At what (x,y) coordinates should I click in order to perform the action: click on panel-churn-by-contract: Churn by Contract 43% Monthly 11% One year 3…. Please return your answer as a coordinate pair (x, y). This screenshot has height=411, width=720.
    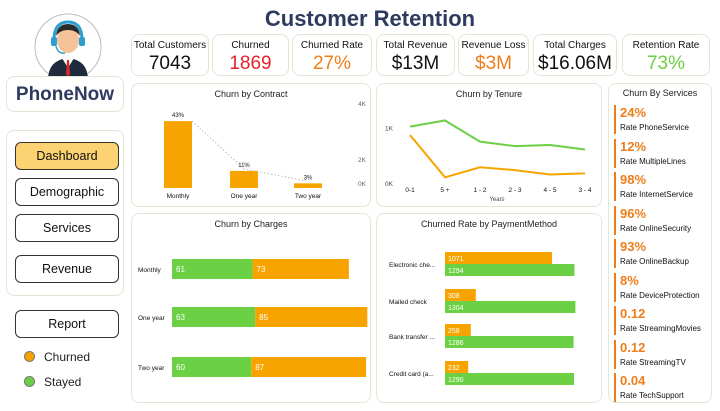
    Looking at the image, I should click on (251, 145).